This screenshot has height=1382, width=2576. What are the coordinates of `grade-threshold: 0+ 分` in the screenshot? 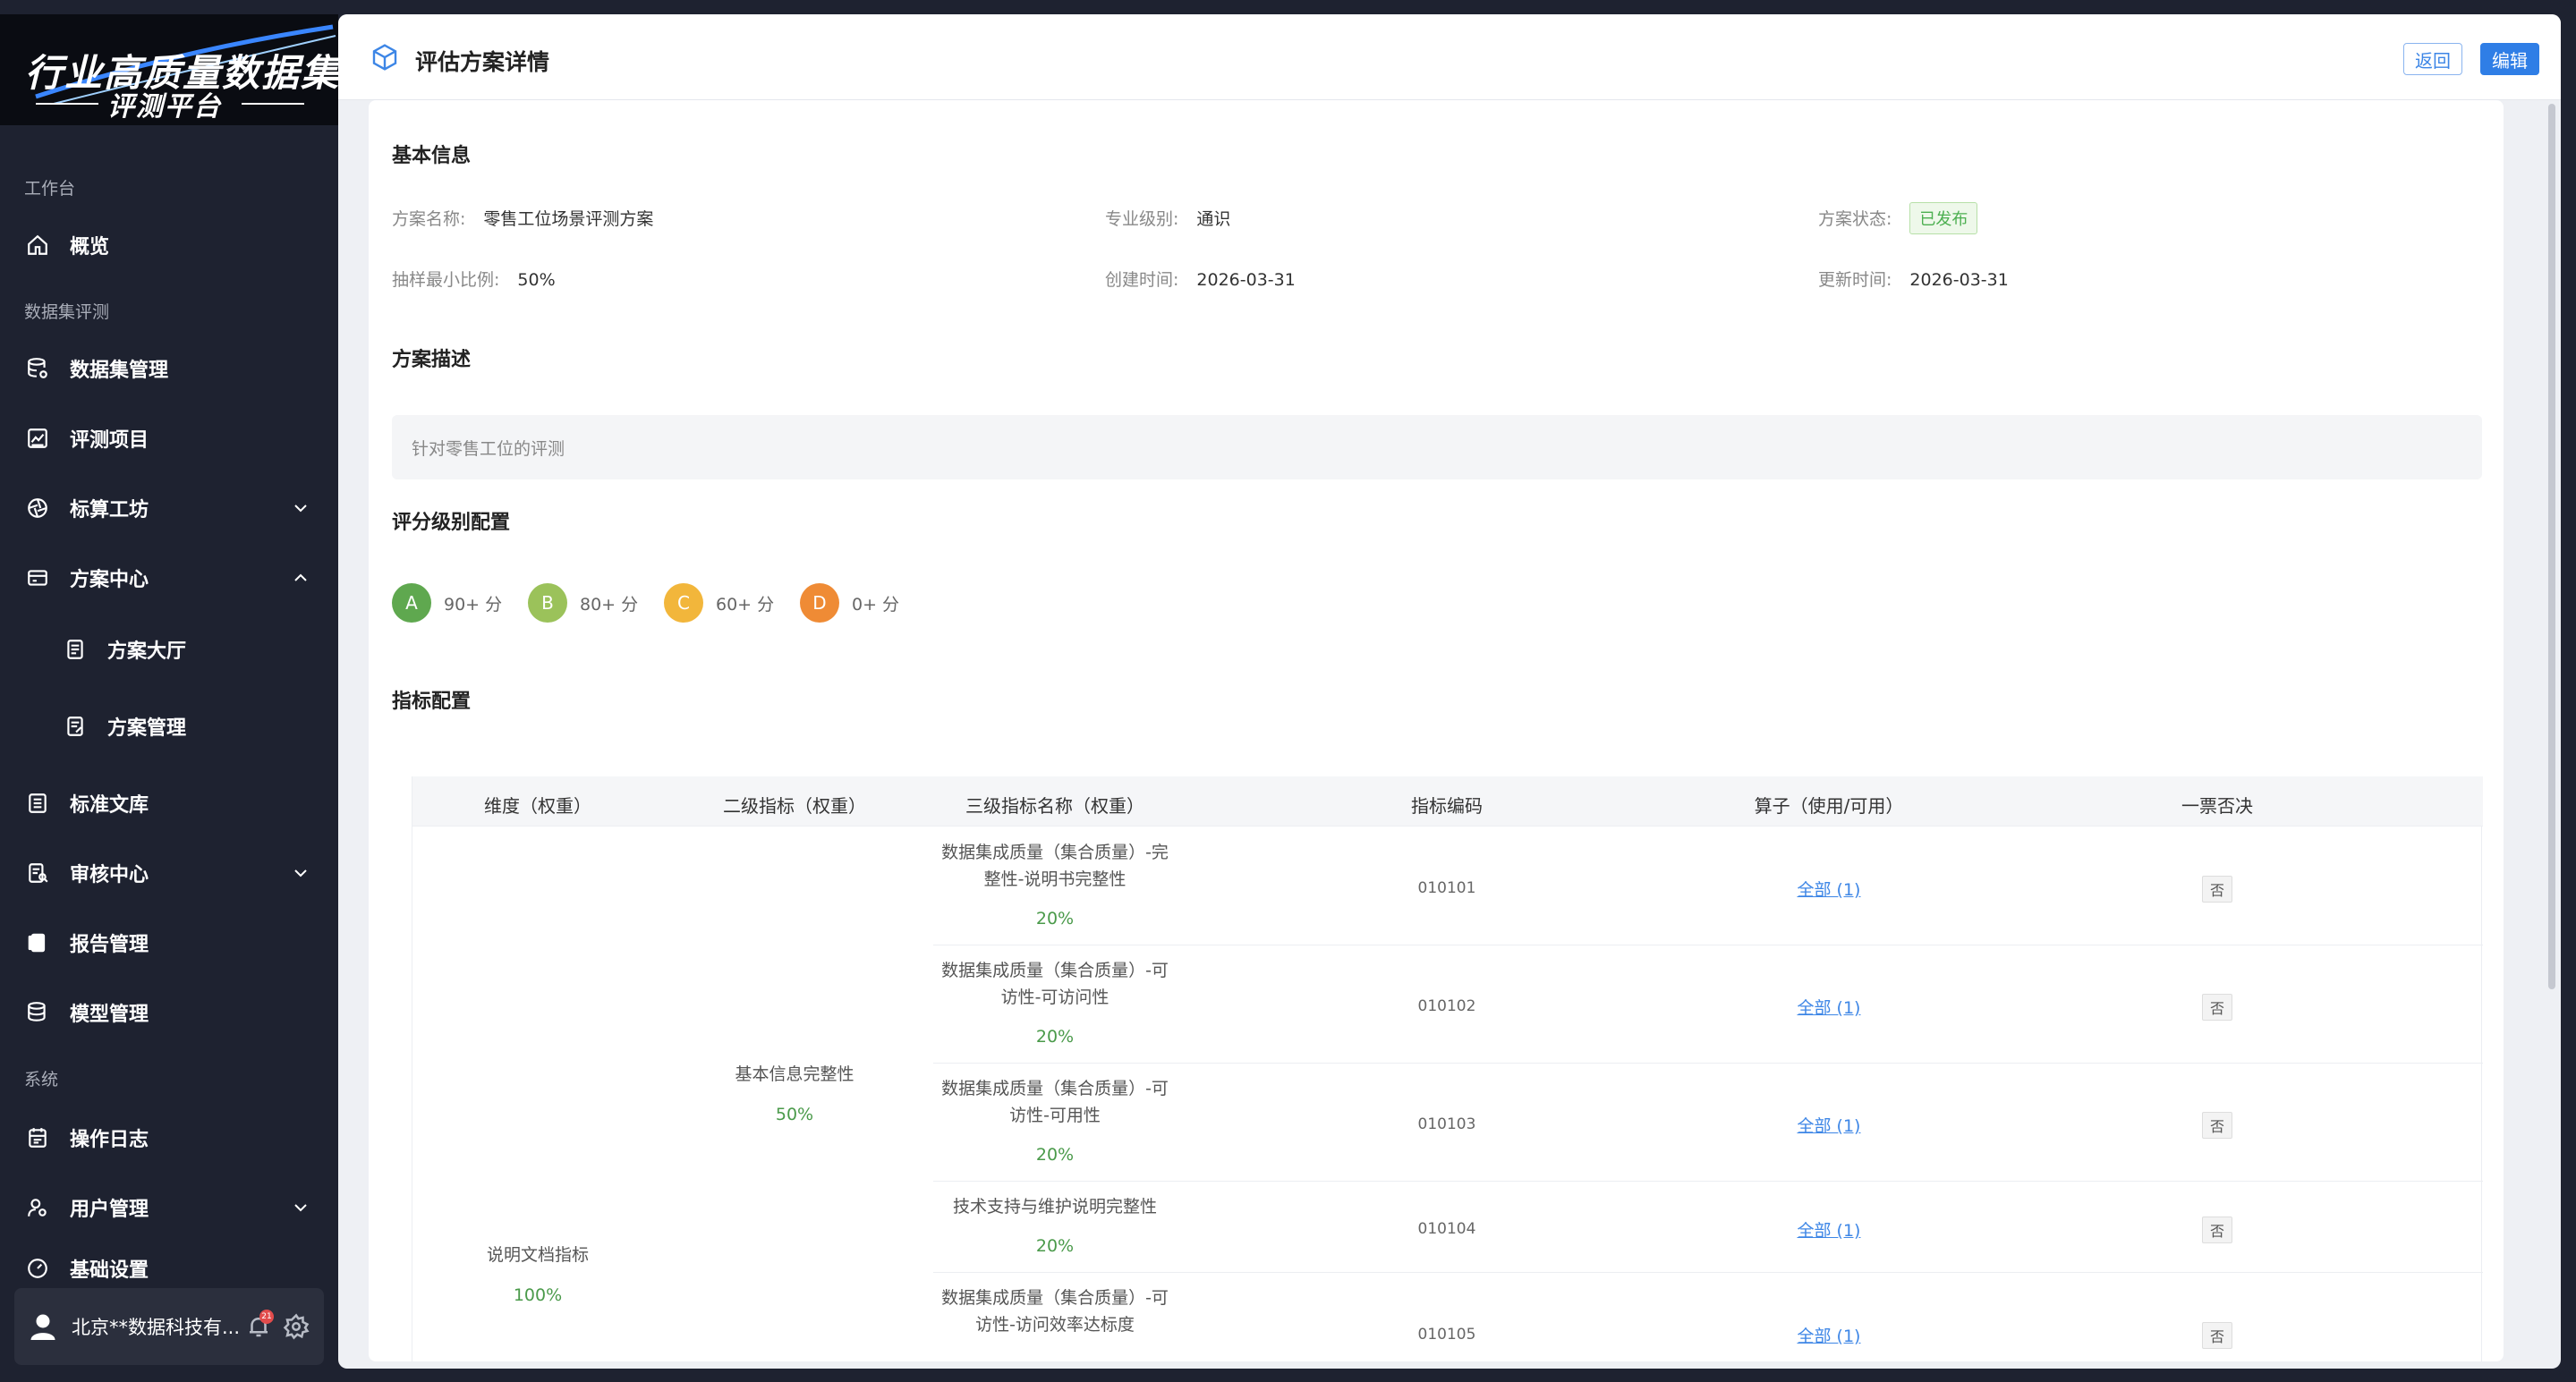 It's located at (876, 604).